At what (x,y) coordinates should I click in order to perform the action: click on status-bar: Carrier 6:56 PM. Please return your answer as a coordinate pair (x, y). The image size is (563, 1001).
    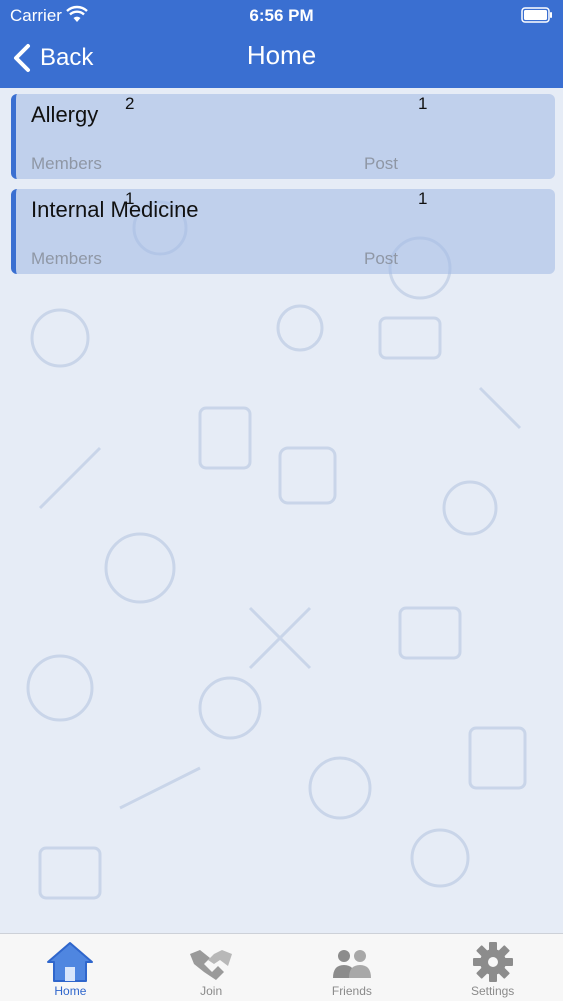
    Looking at the image, I should click on (281, 15).